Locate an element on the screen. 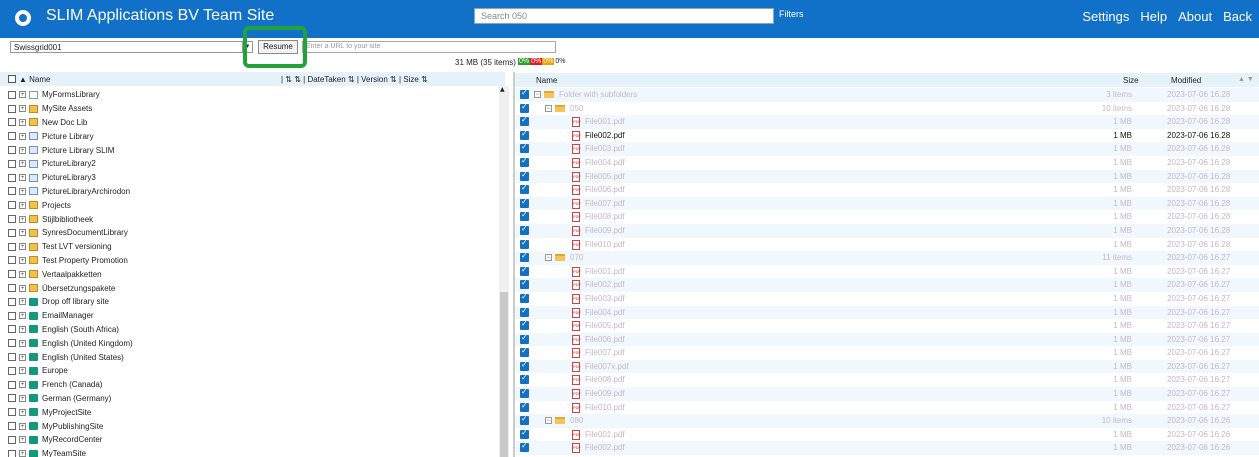  tree-item: + English (United States) is located at coordinates (248, 357).